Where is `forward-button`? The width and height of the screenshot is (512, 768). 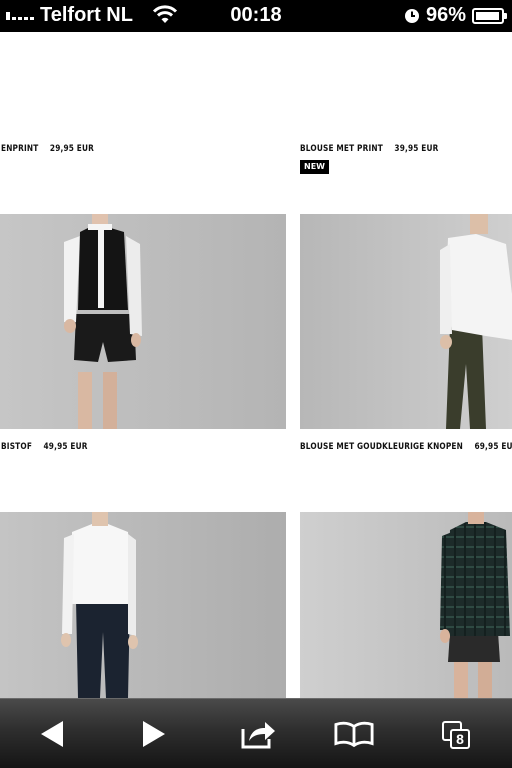 forward-button is located at coordinates (154, 734).